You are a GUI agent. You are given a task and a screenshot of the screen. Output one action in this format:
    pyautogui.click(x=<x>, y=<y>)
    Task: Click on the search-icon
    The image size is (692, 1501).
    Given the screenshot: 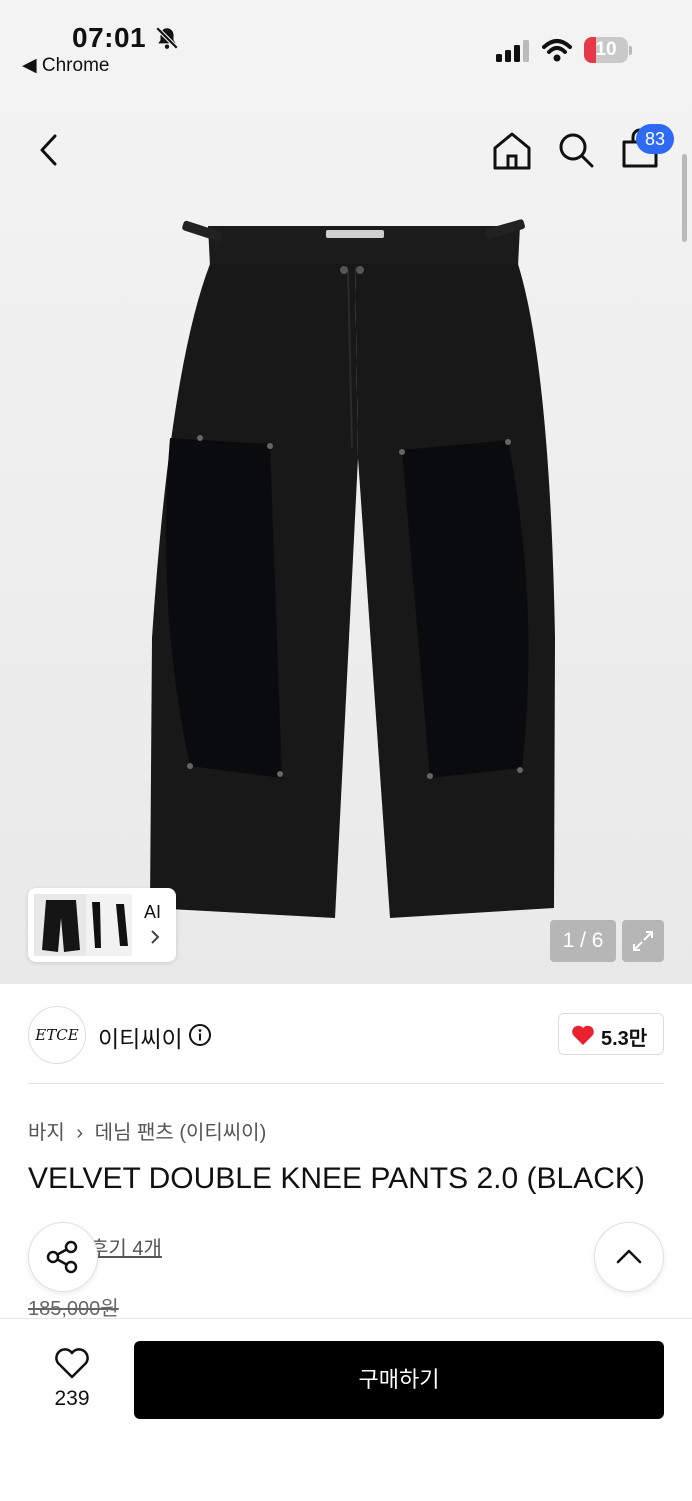 What is the action you would take?
    pyautogui.click(x=576, y=150)
    